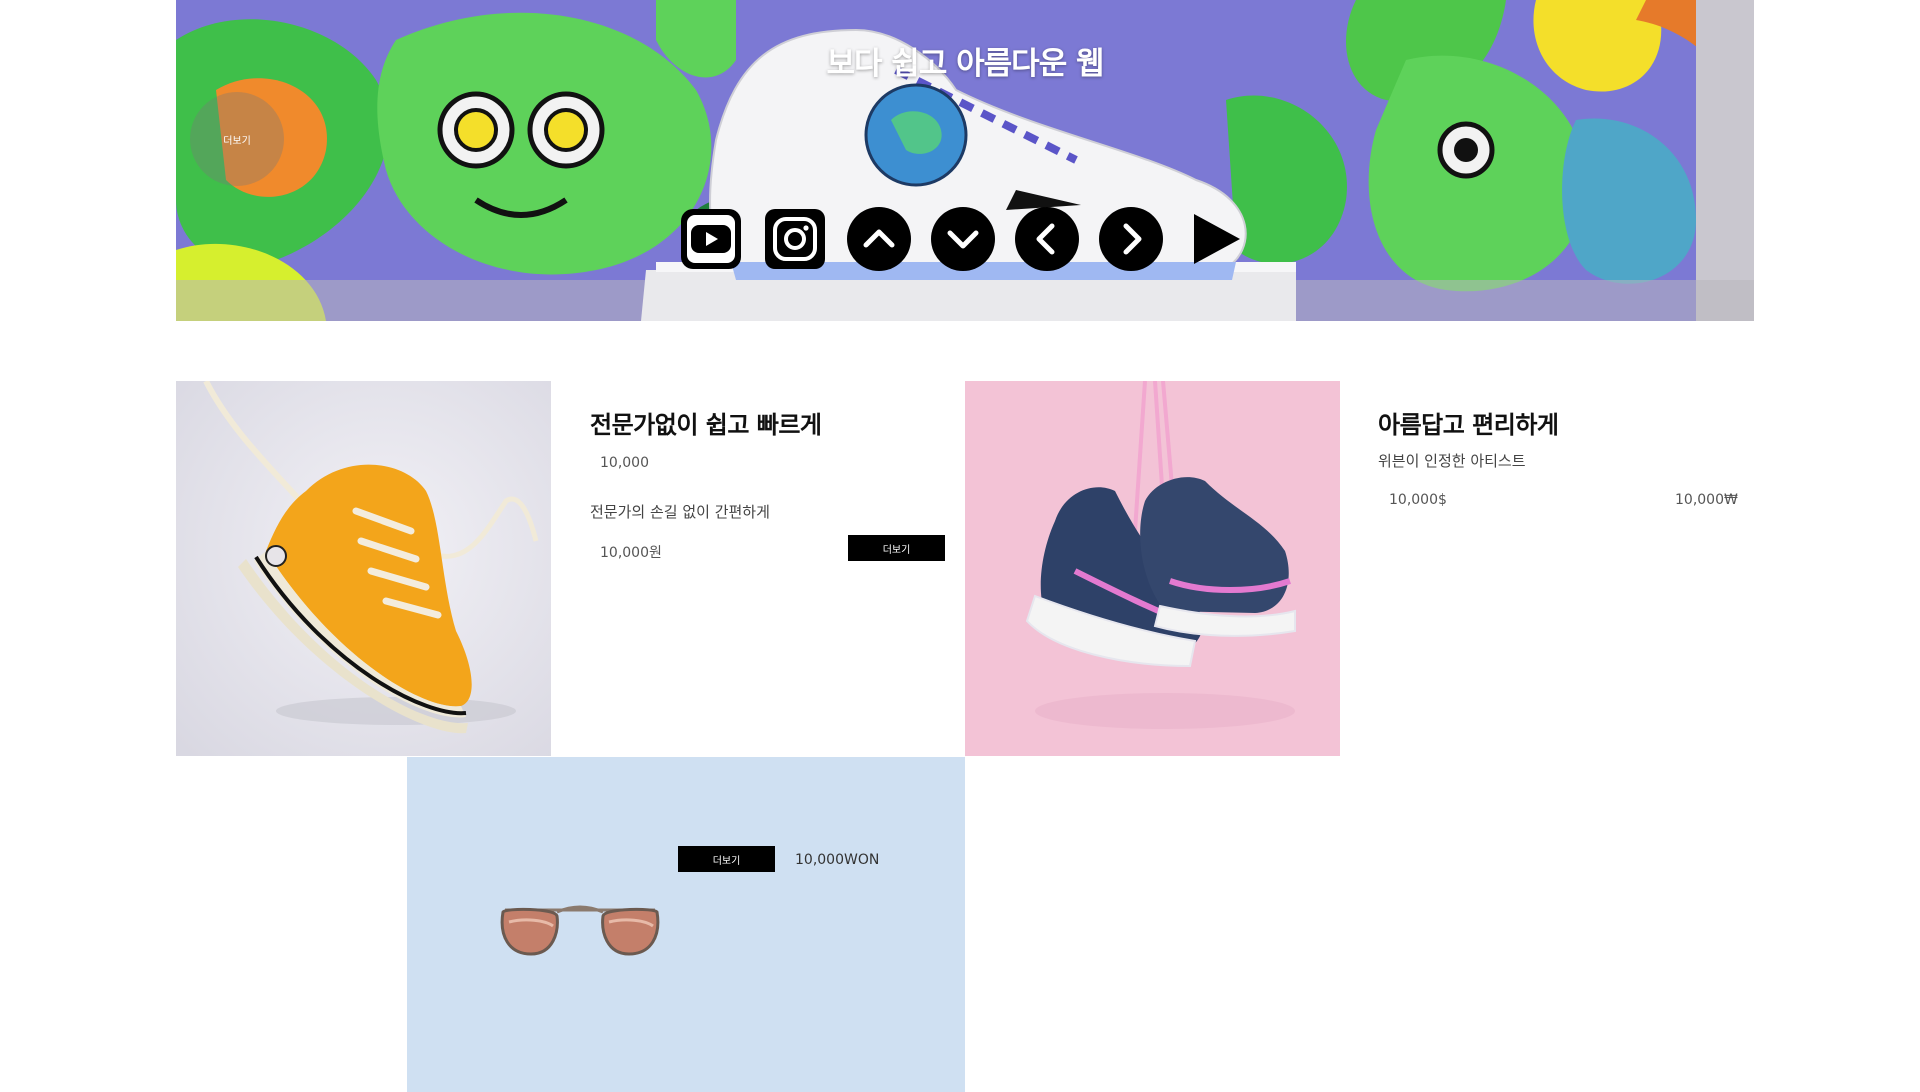  I want to click on promo-price: 10,000WON, so click(837, 860).